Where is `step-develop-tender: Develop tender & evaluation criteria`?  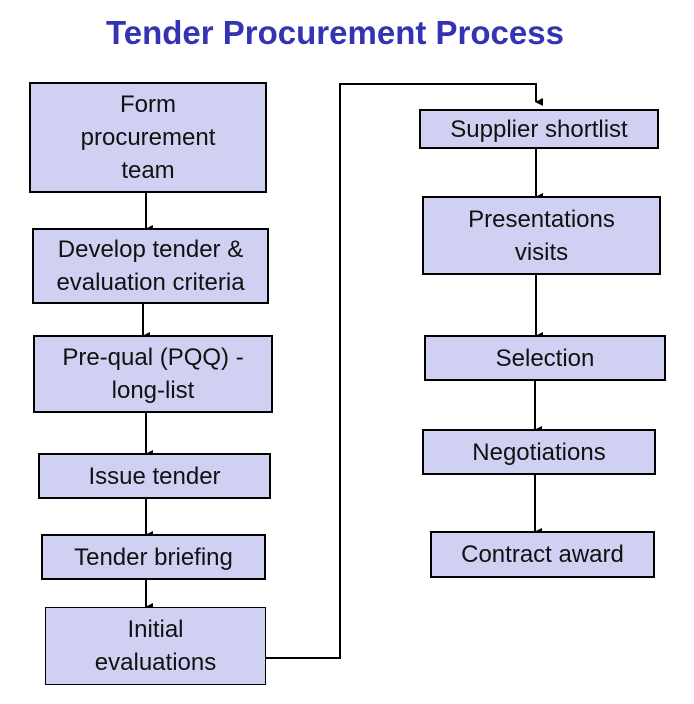 step-develop-tender: Develop tender & evaluation criteria is located at coordinates (150, 266).